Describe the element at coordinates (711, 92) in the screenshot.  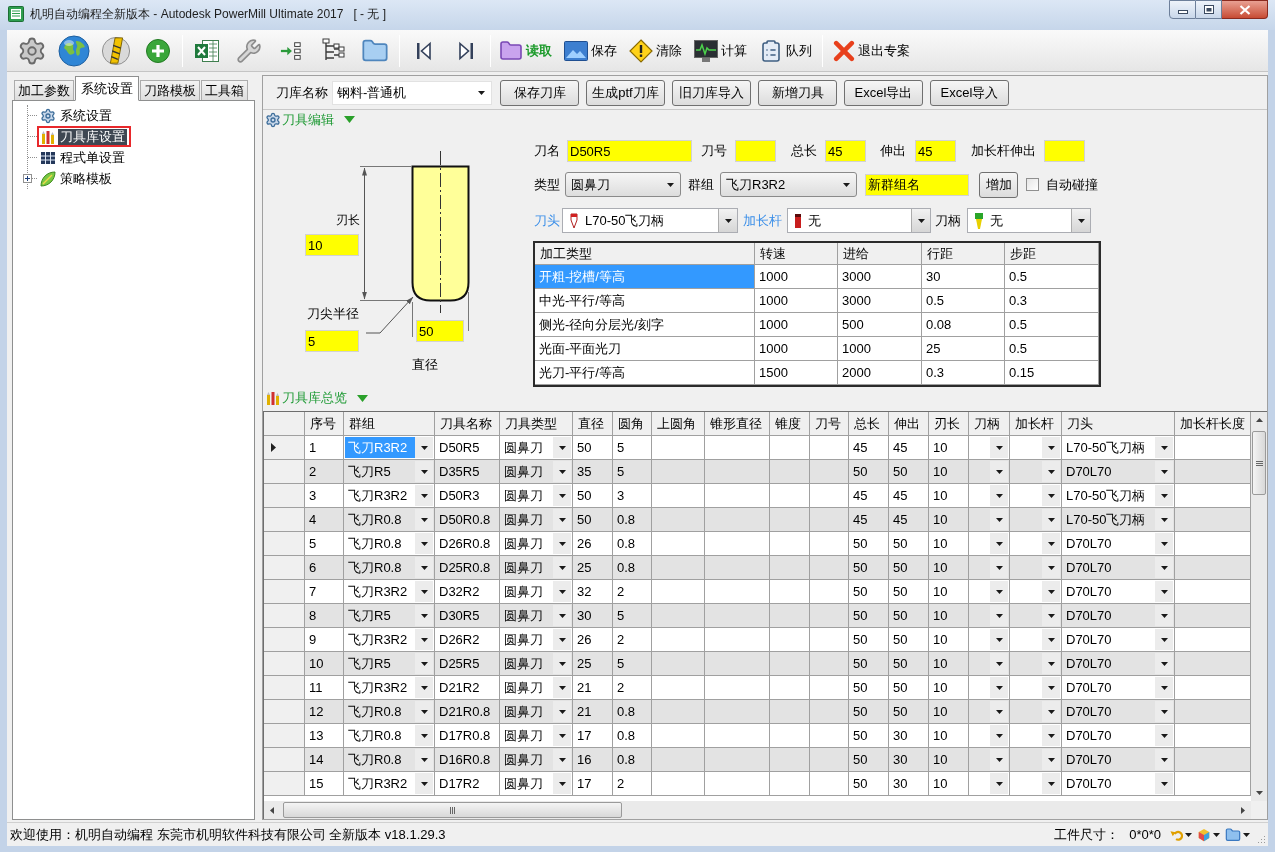
I see `action-button: 旧刀库导入` at that location.